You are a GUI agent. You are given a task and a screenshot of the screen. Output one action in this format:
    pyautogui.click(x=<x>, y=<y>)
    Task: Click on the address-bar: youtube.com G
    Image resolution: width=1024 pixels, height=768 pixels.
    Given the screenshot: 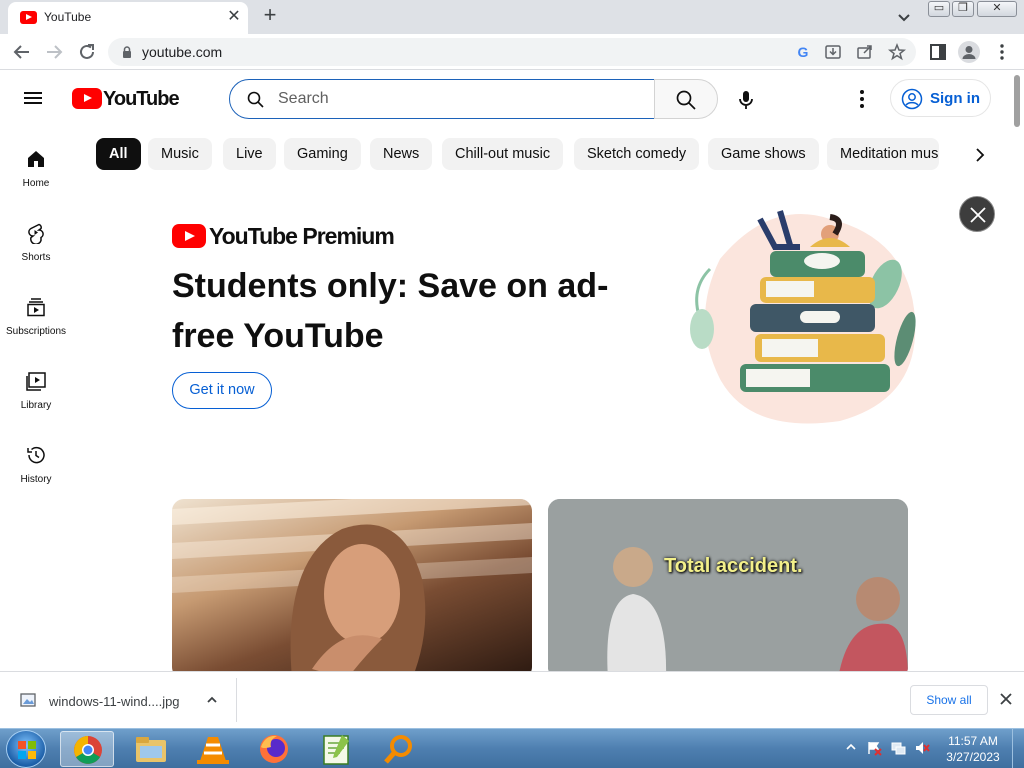 What is the action you would take?
    pyautogui.click(x=512, y=52)
    